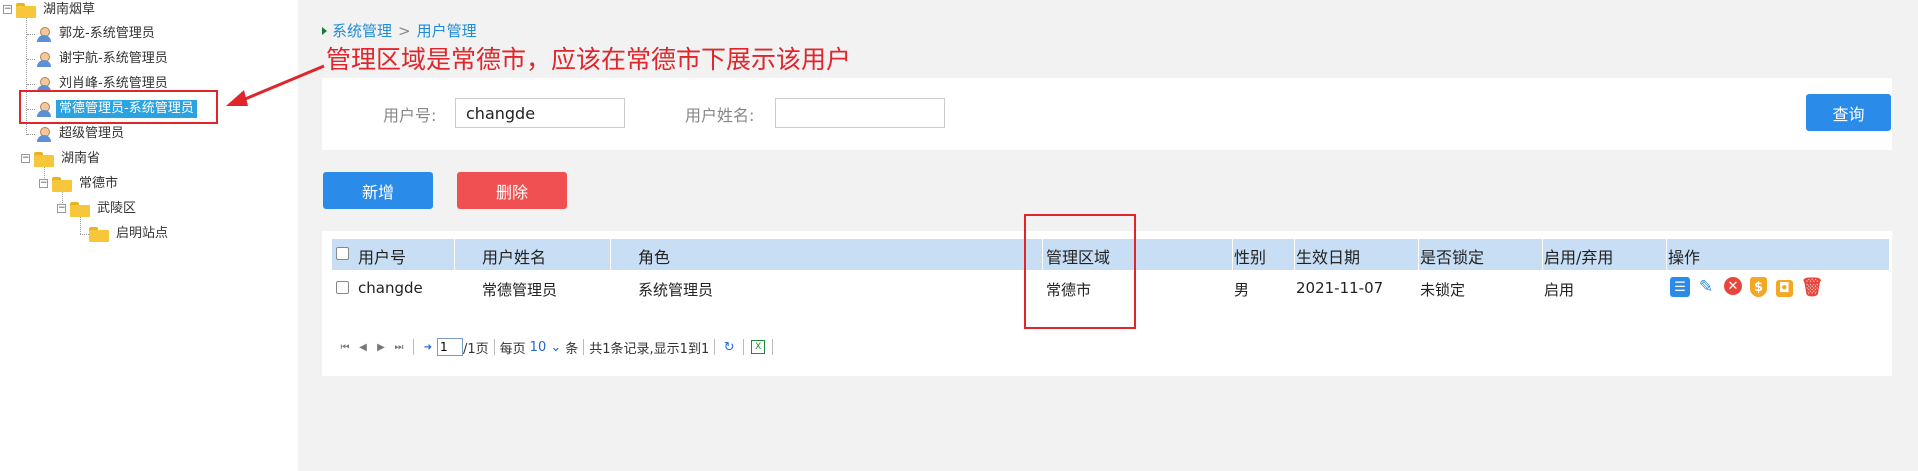 This screenshot has height=471, width=1918. I want to click on refresh-icon: ↻, so click(729, 347).